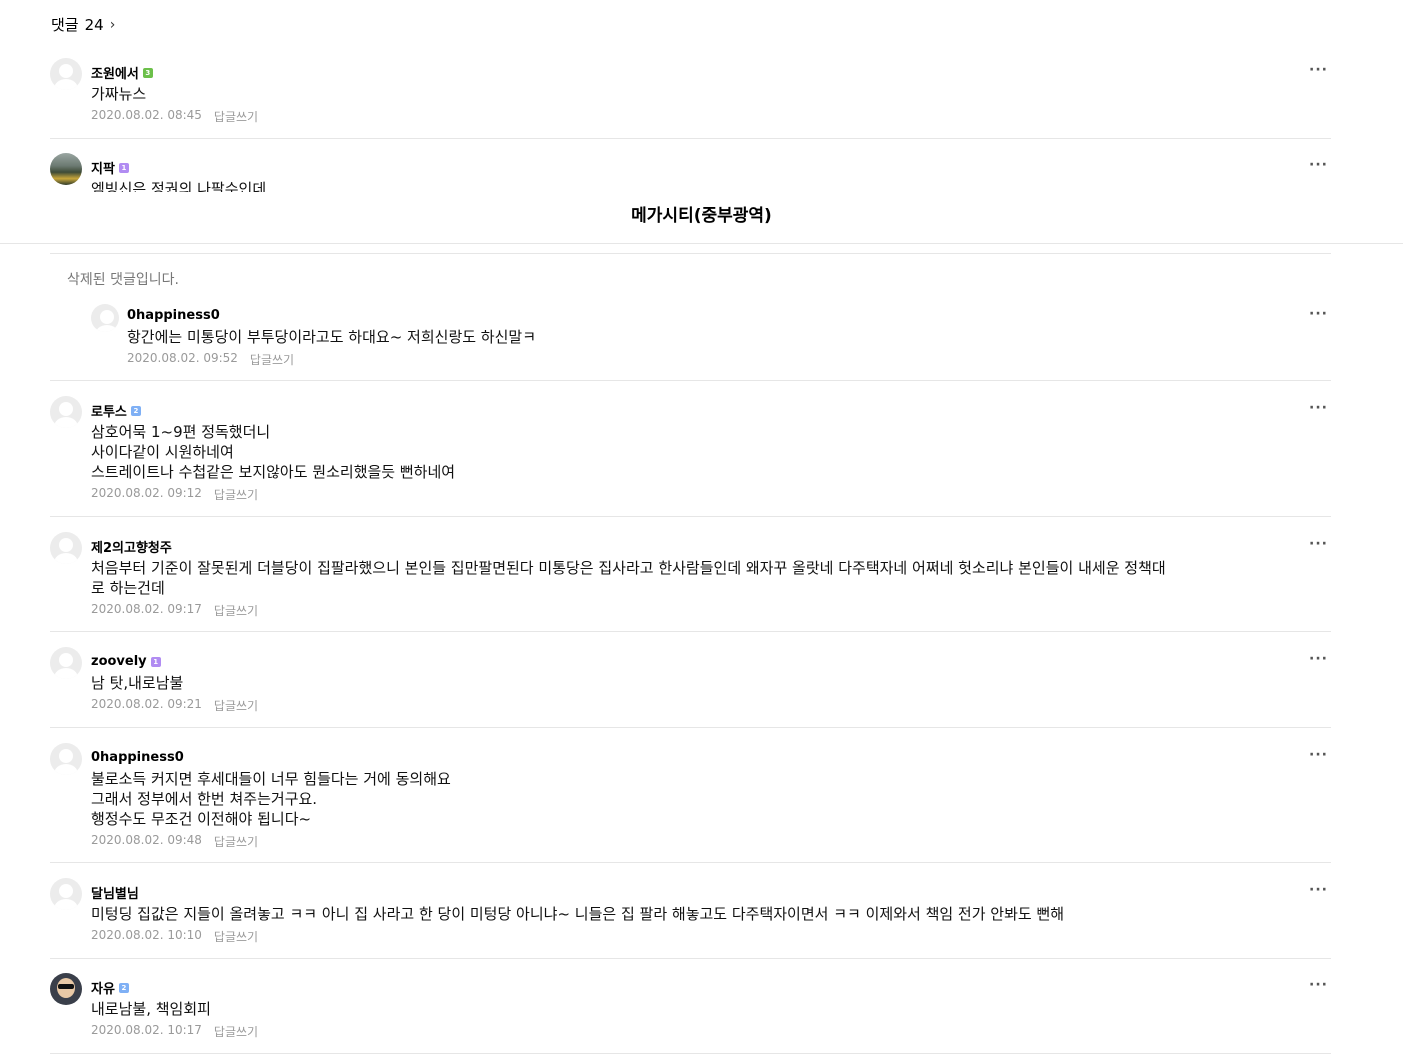 The width and height of the screenshot is (1403, 1056). Describe the element at coordinates (146, 609) in the screenshot. I see `comment-date: 2020.08.02. 09:17` at that location.